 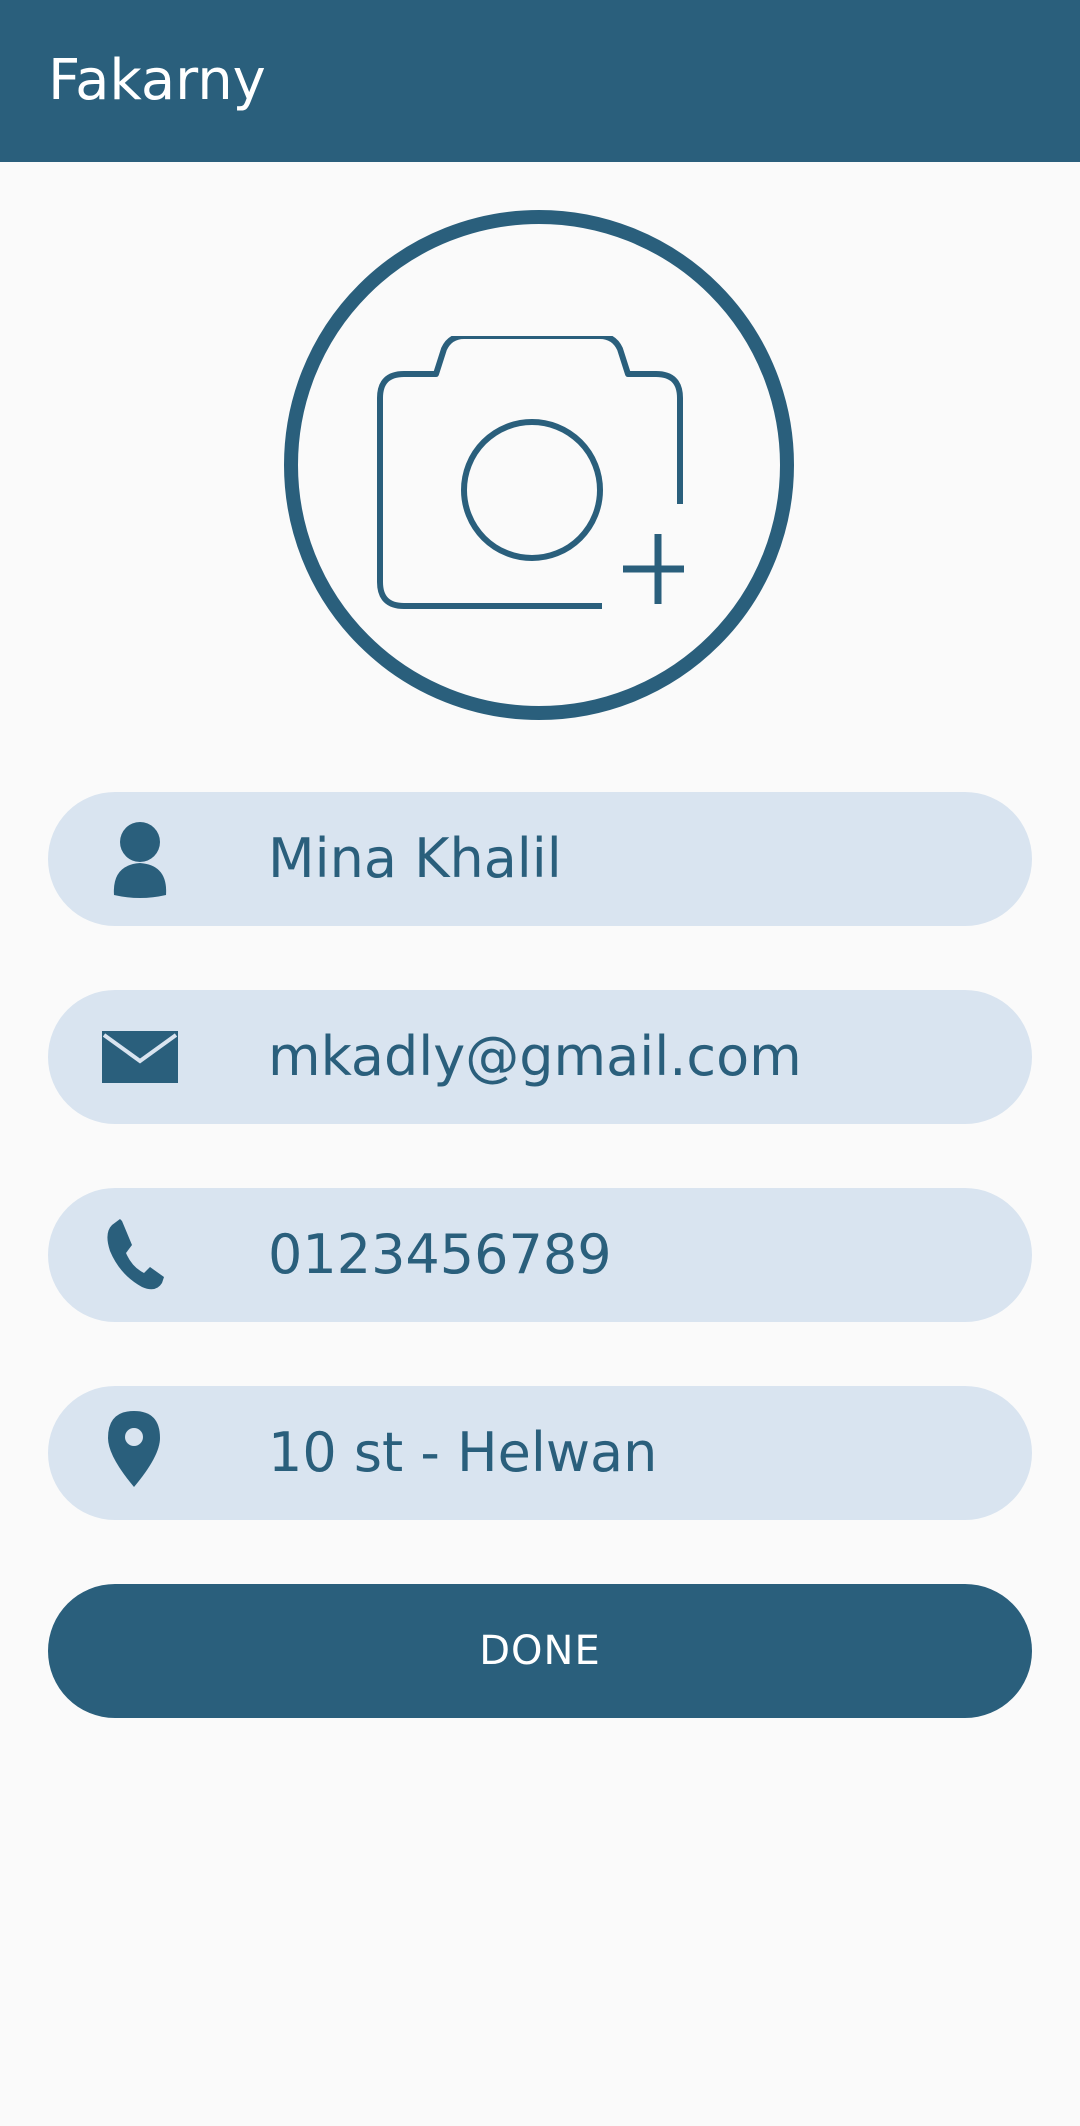 What do you see at coordinates (440, 1254) in the screenshot?
I see `phone-value: 0123456789` at bounding box center [440, 1254].